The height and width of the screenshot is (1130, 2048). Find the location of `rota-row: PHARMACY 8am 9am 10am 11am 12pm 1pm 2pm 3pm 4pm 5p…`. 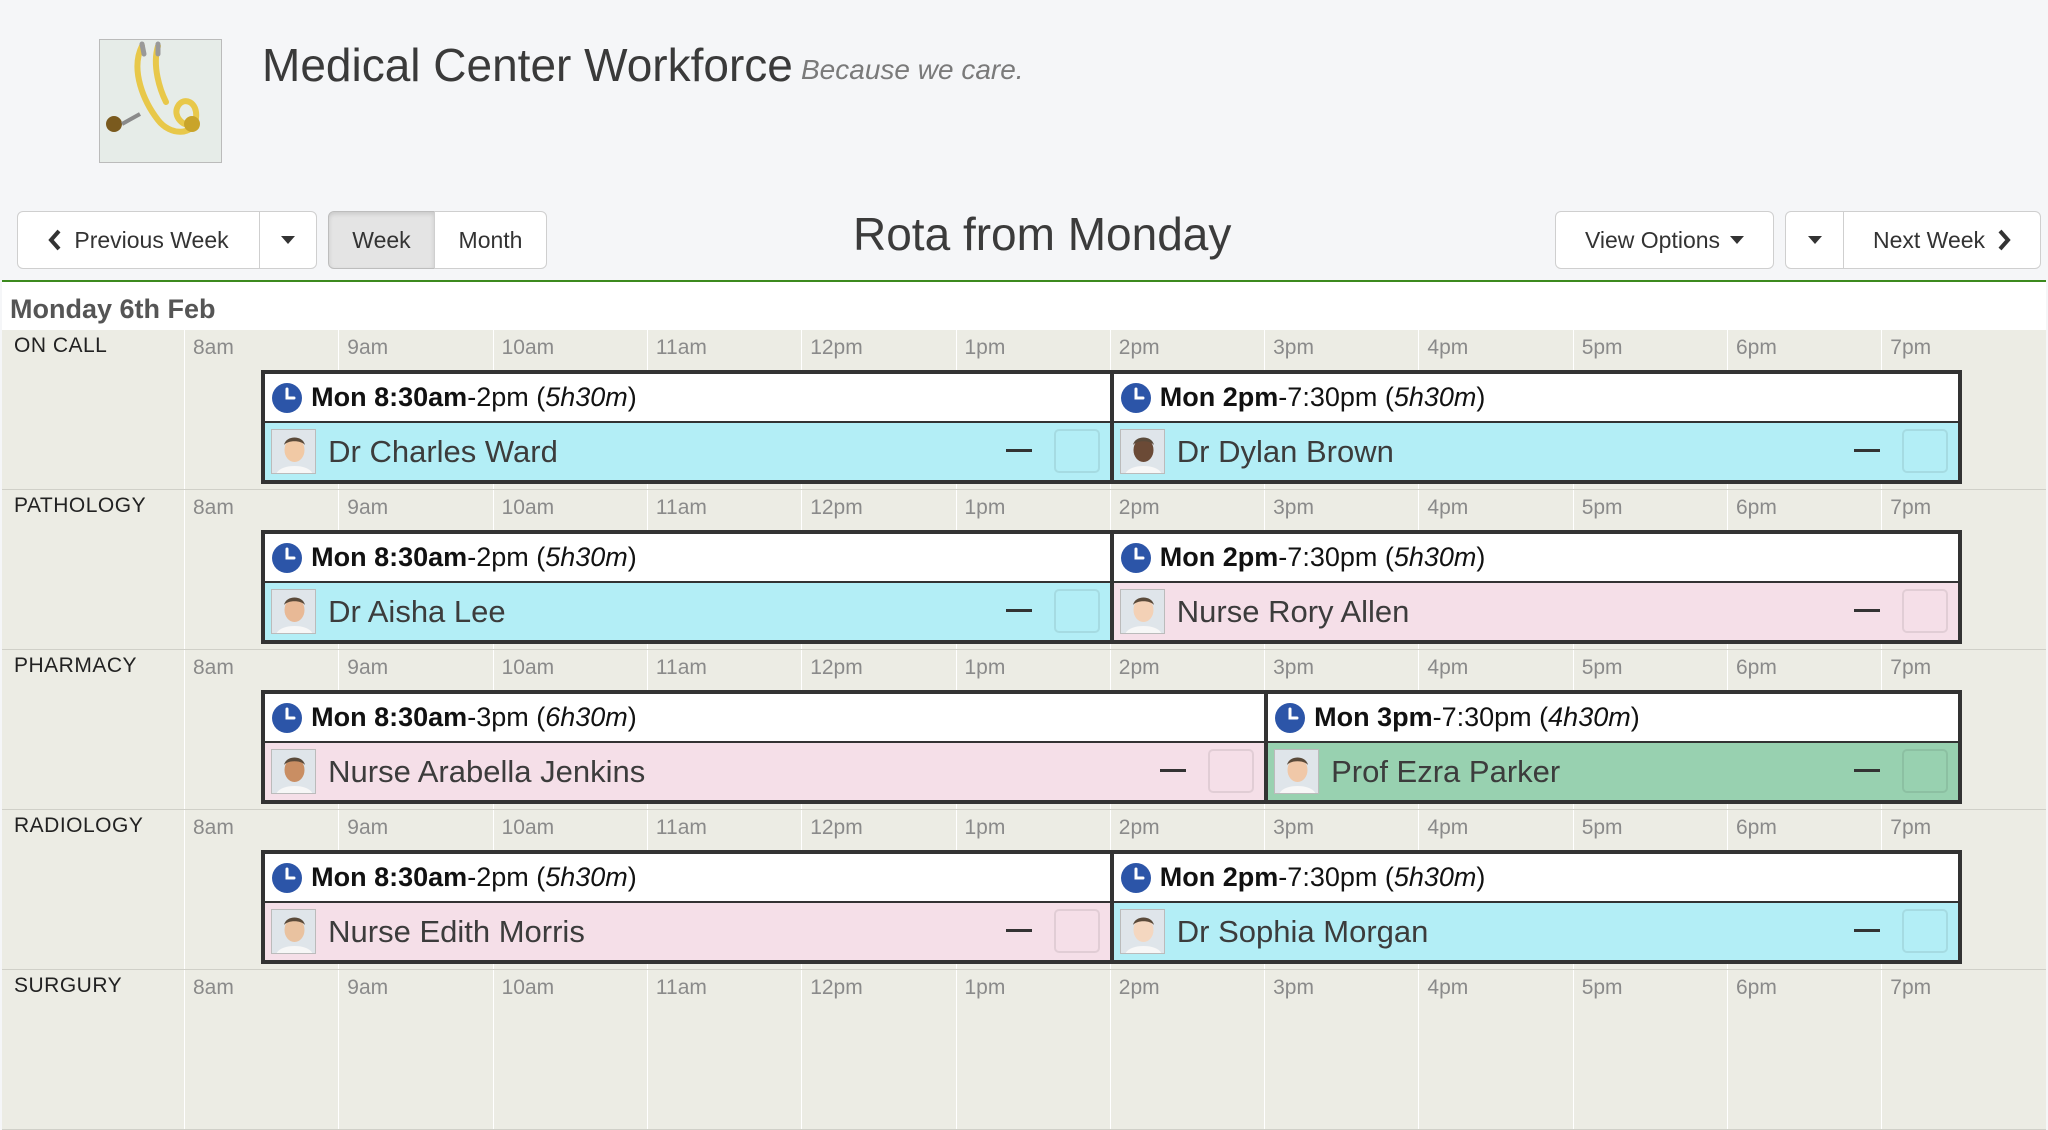

rota-row: PHARMACY 8am 9am 10am 11am 12pm 1pm 2pm 3pm 4pm 5p… is located at coordinates (1024, 730).